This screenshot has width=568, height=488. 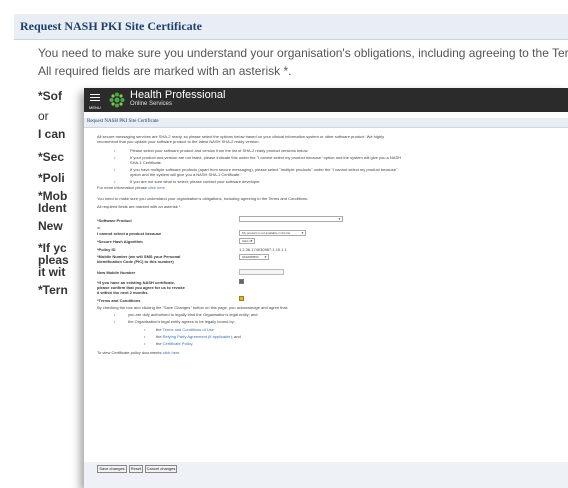 I want to click on or-label: or, so click(x=99, y=227).